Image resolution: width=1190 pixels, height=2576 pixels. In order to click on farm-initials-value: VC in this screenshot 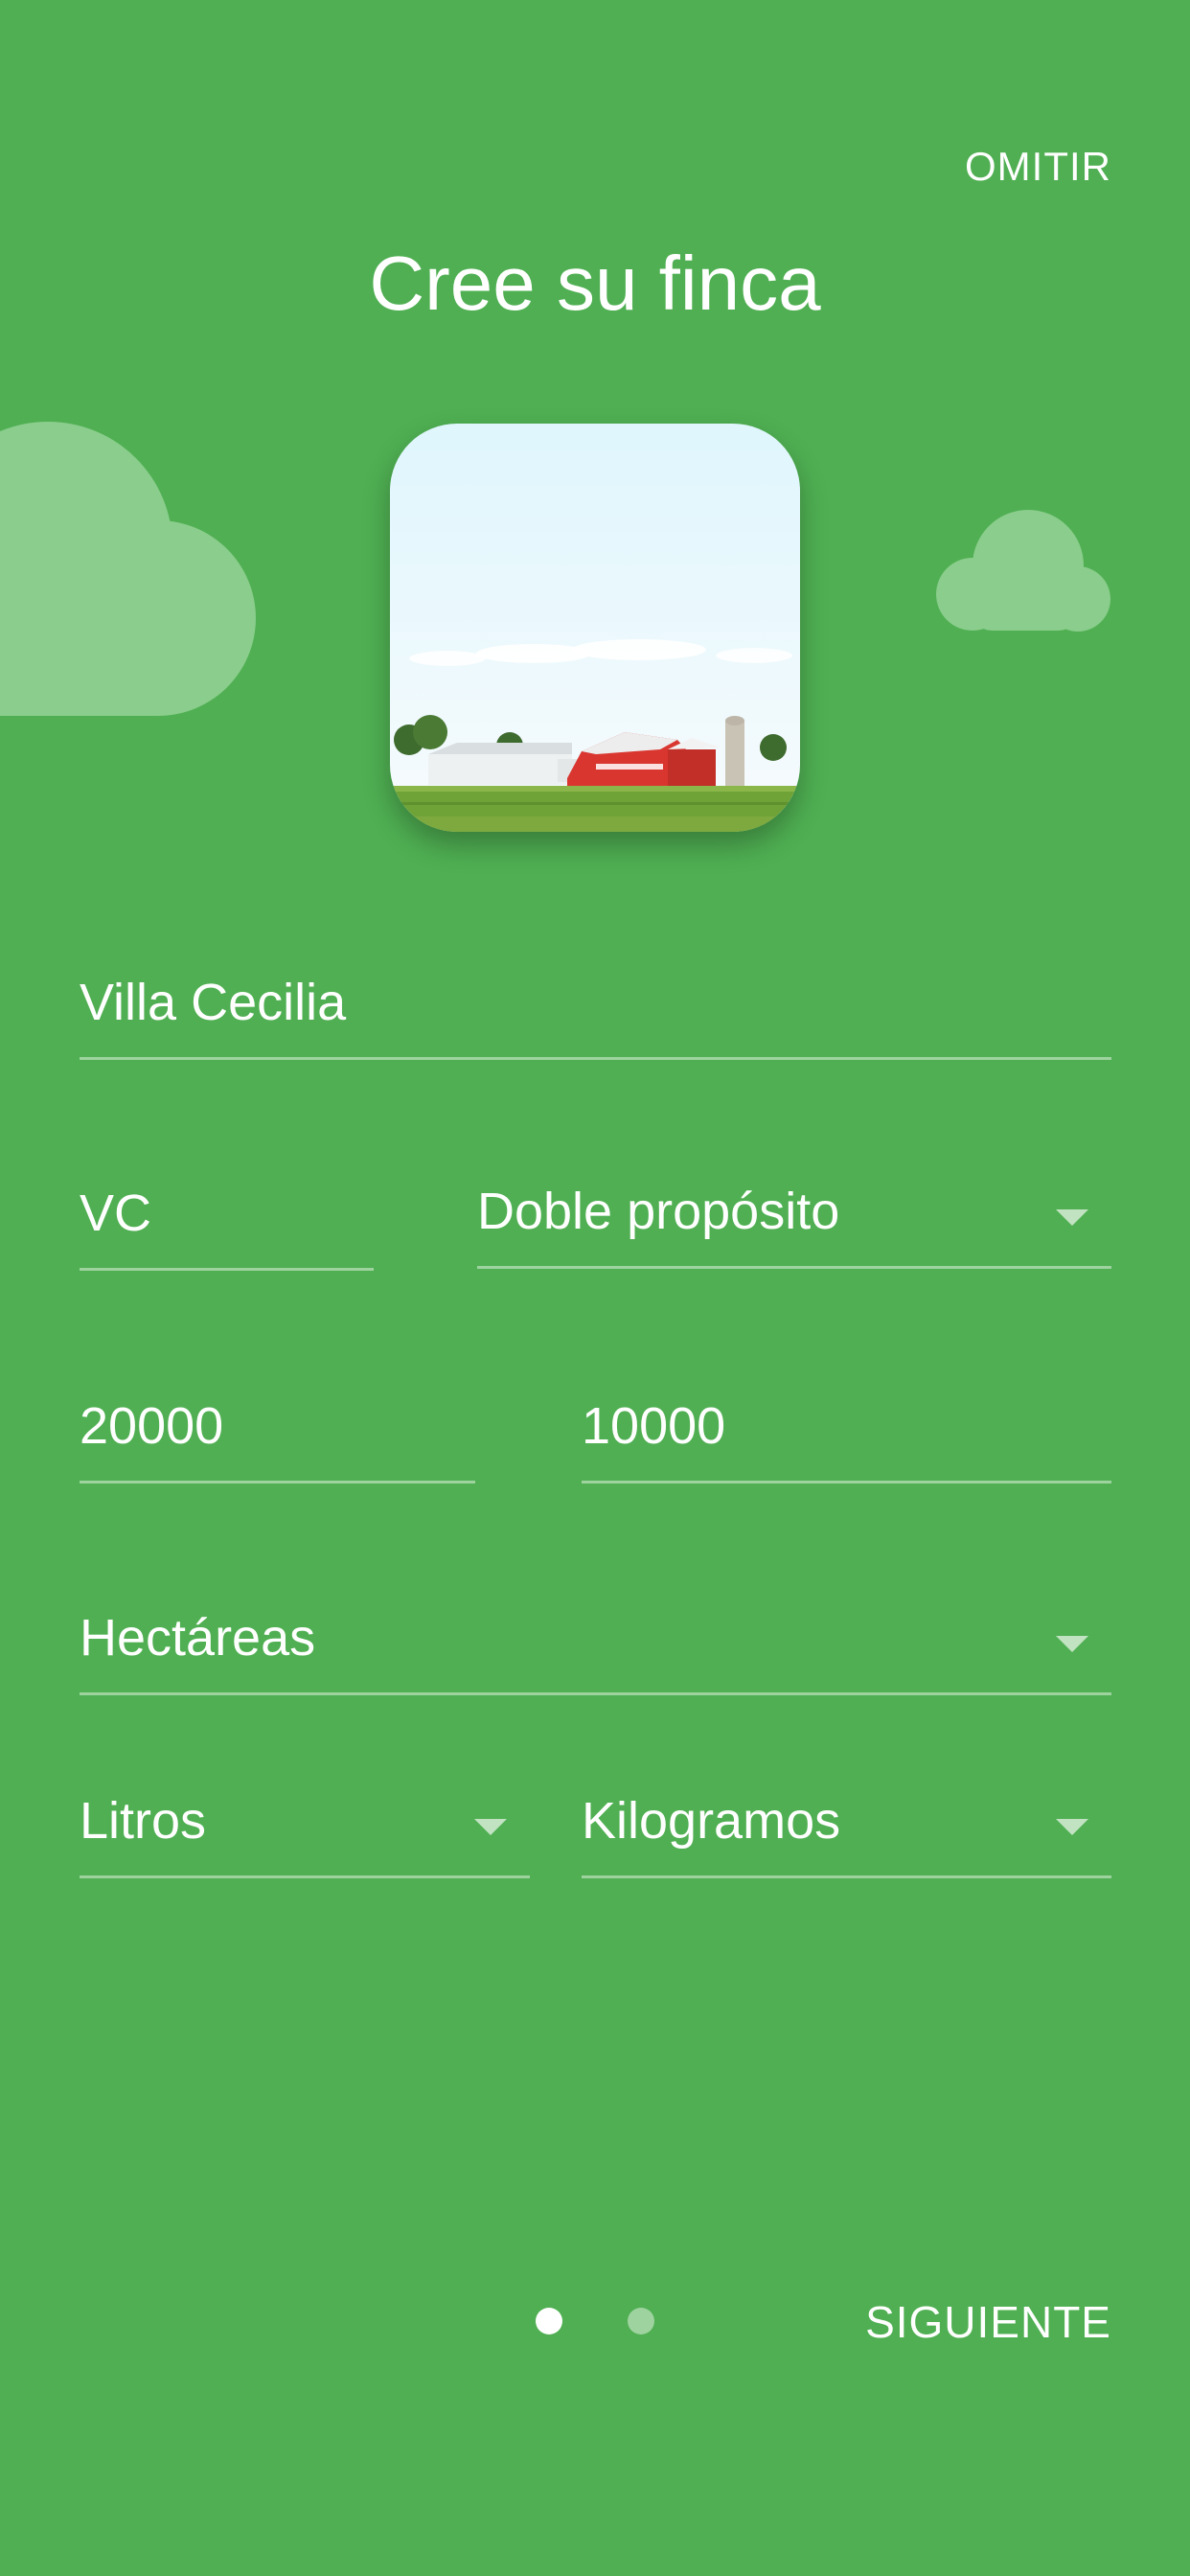, I will do `click(116, 1213)`.